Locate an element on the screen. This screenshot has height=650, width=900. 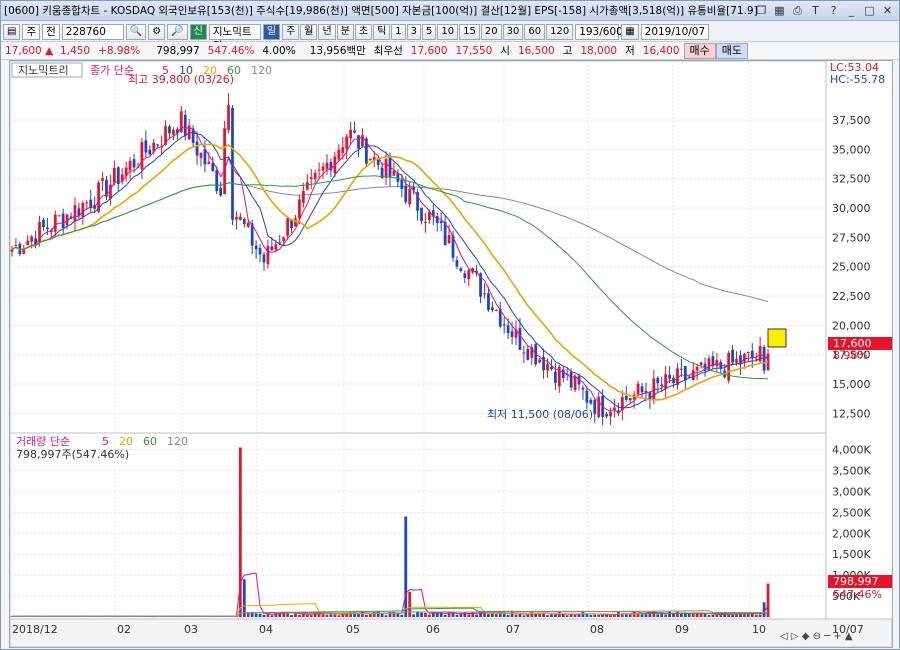
x-tick-label: 04 is located at coordinates (266, 629).